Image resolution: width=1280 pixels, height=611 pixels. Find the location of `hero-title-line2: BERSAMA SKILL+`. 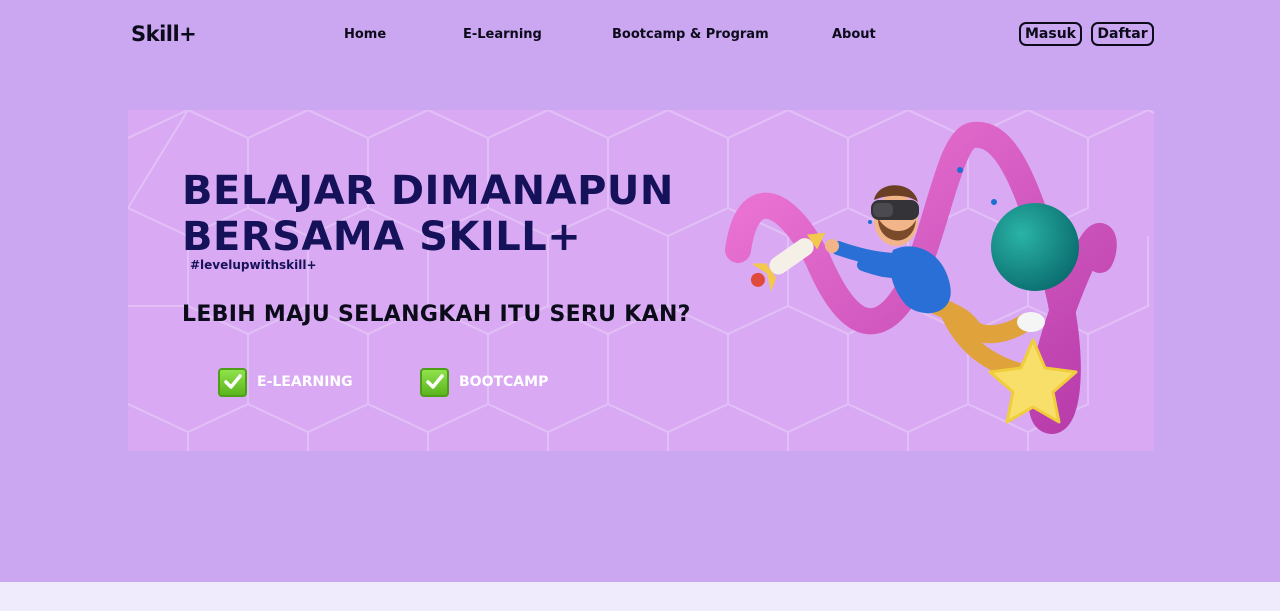

hero-title-line2: BERSAMA SKILL+ is located at coordinates (382, 237).